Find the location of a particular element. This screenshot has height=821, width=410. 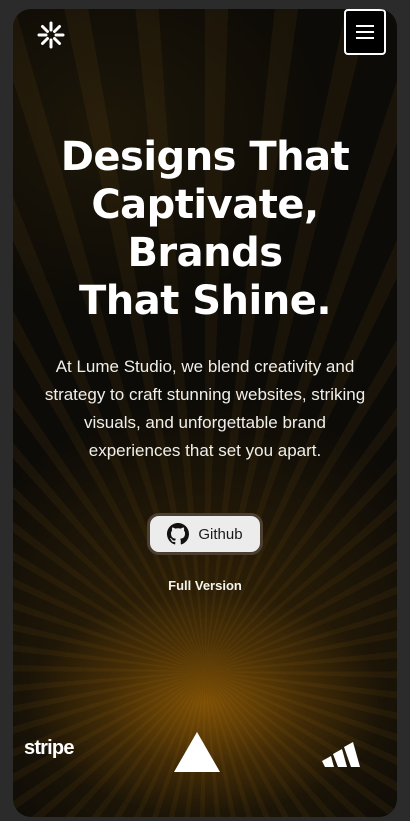

adidas-logo is located at coordinates (341, 754).